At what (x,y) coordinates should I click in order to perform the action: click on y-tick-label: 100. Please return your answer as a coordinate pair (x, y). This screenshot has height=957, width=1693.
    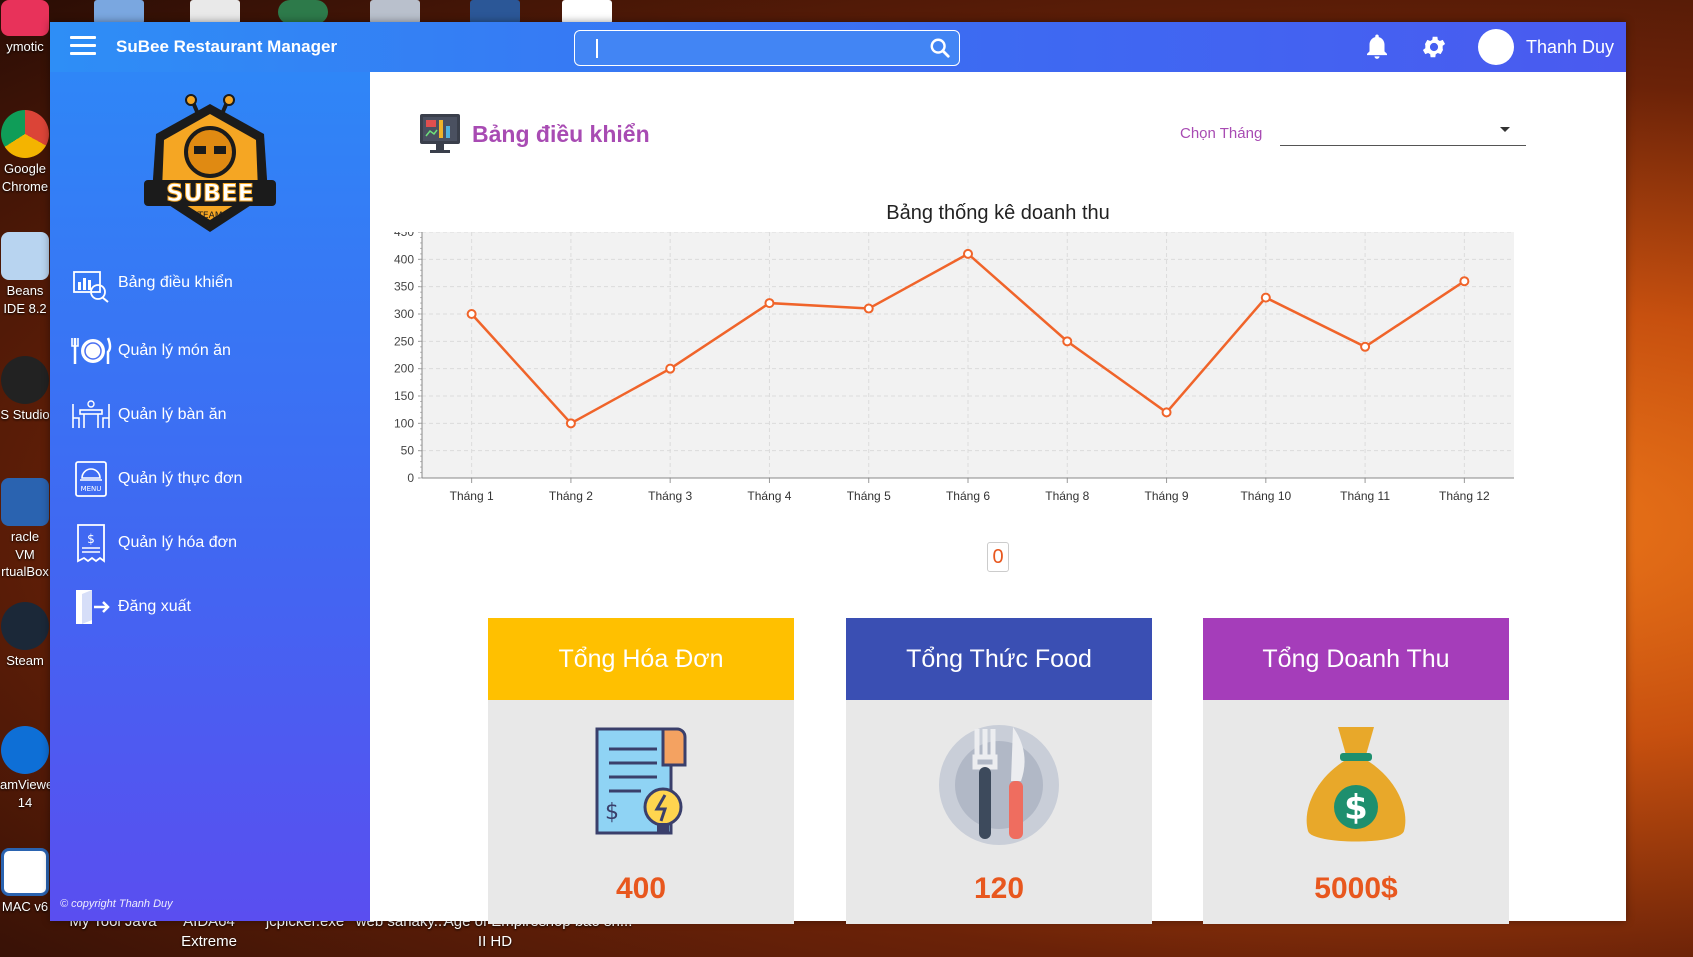
    Looking at the image, I should click on (404, 423).